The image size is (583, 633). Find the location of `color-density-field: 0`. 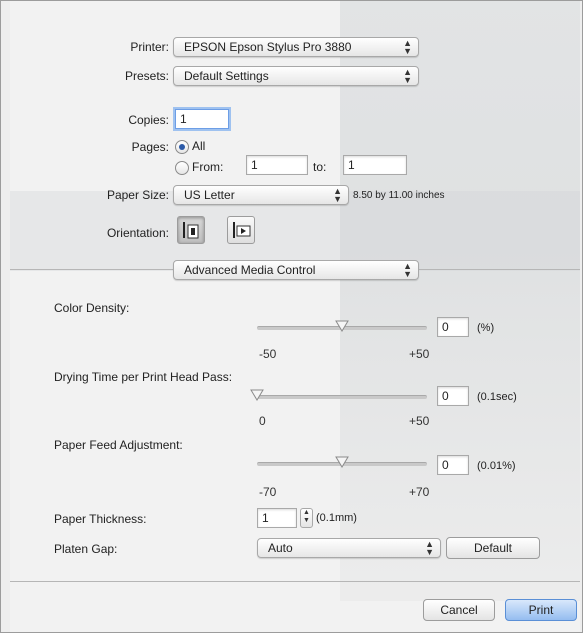

color-density-field: 0 is located at coordinates (453, 327).